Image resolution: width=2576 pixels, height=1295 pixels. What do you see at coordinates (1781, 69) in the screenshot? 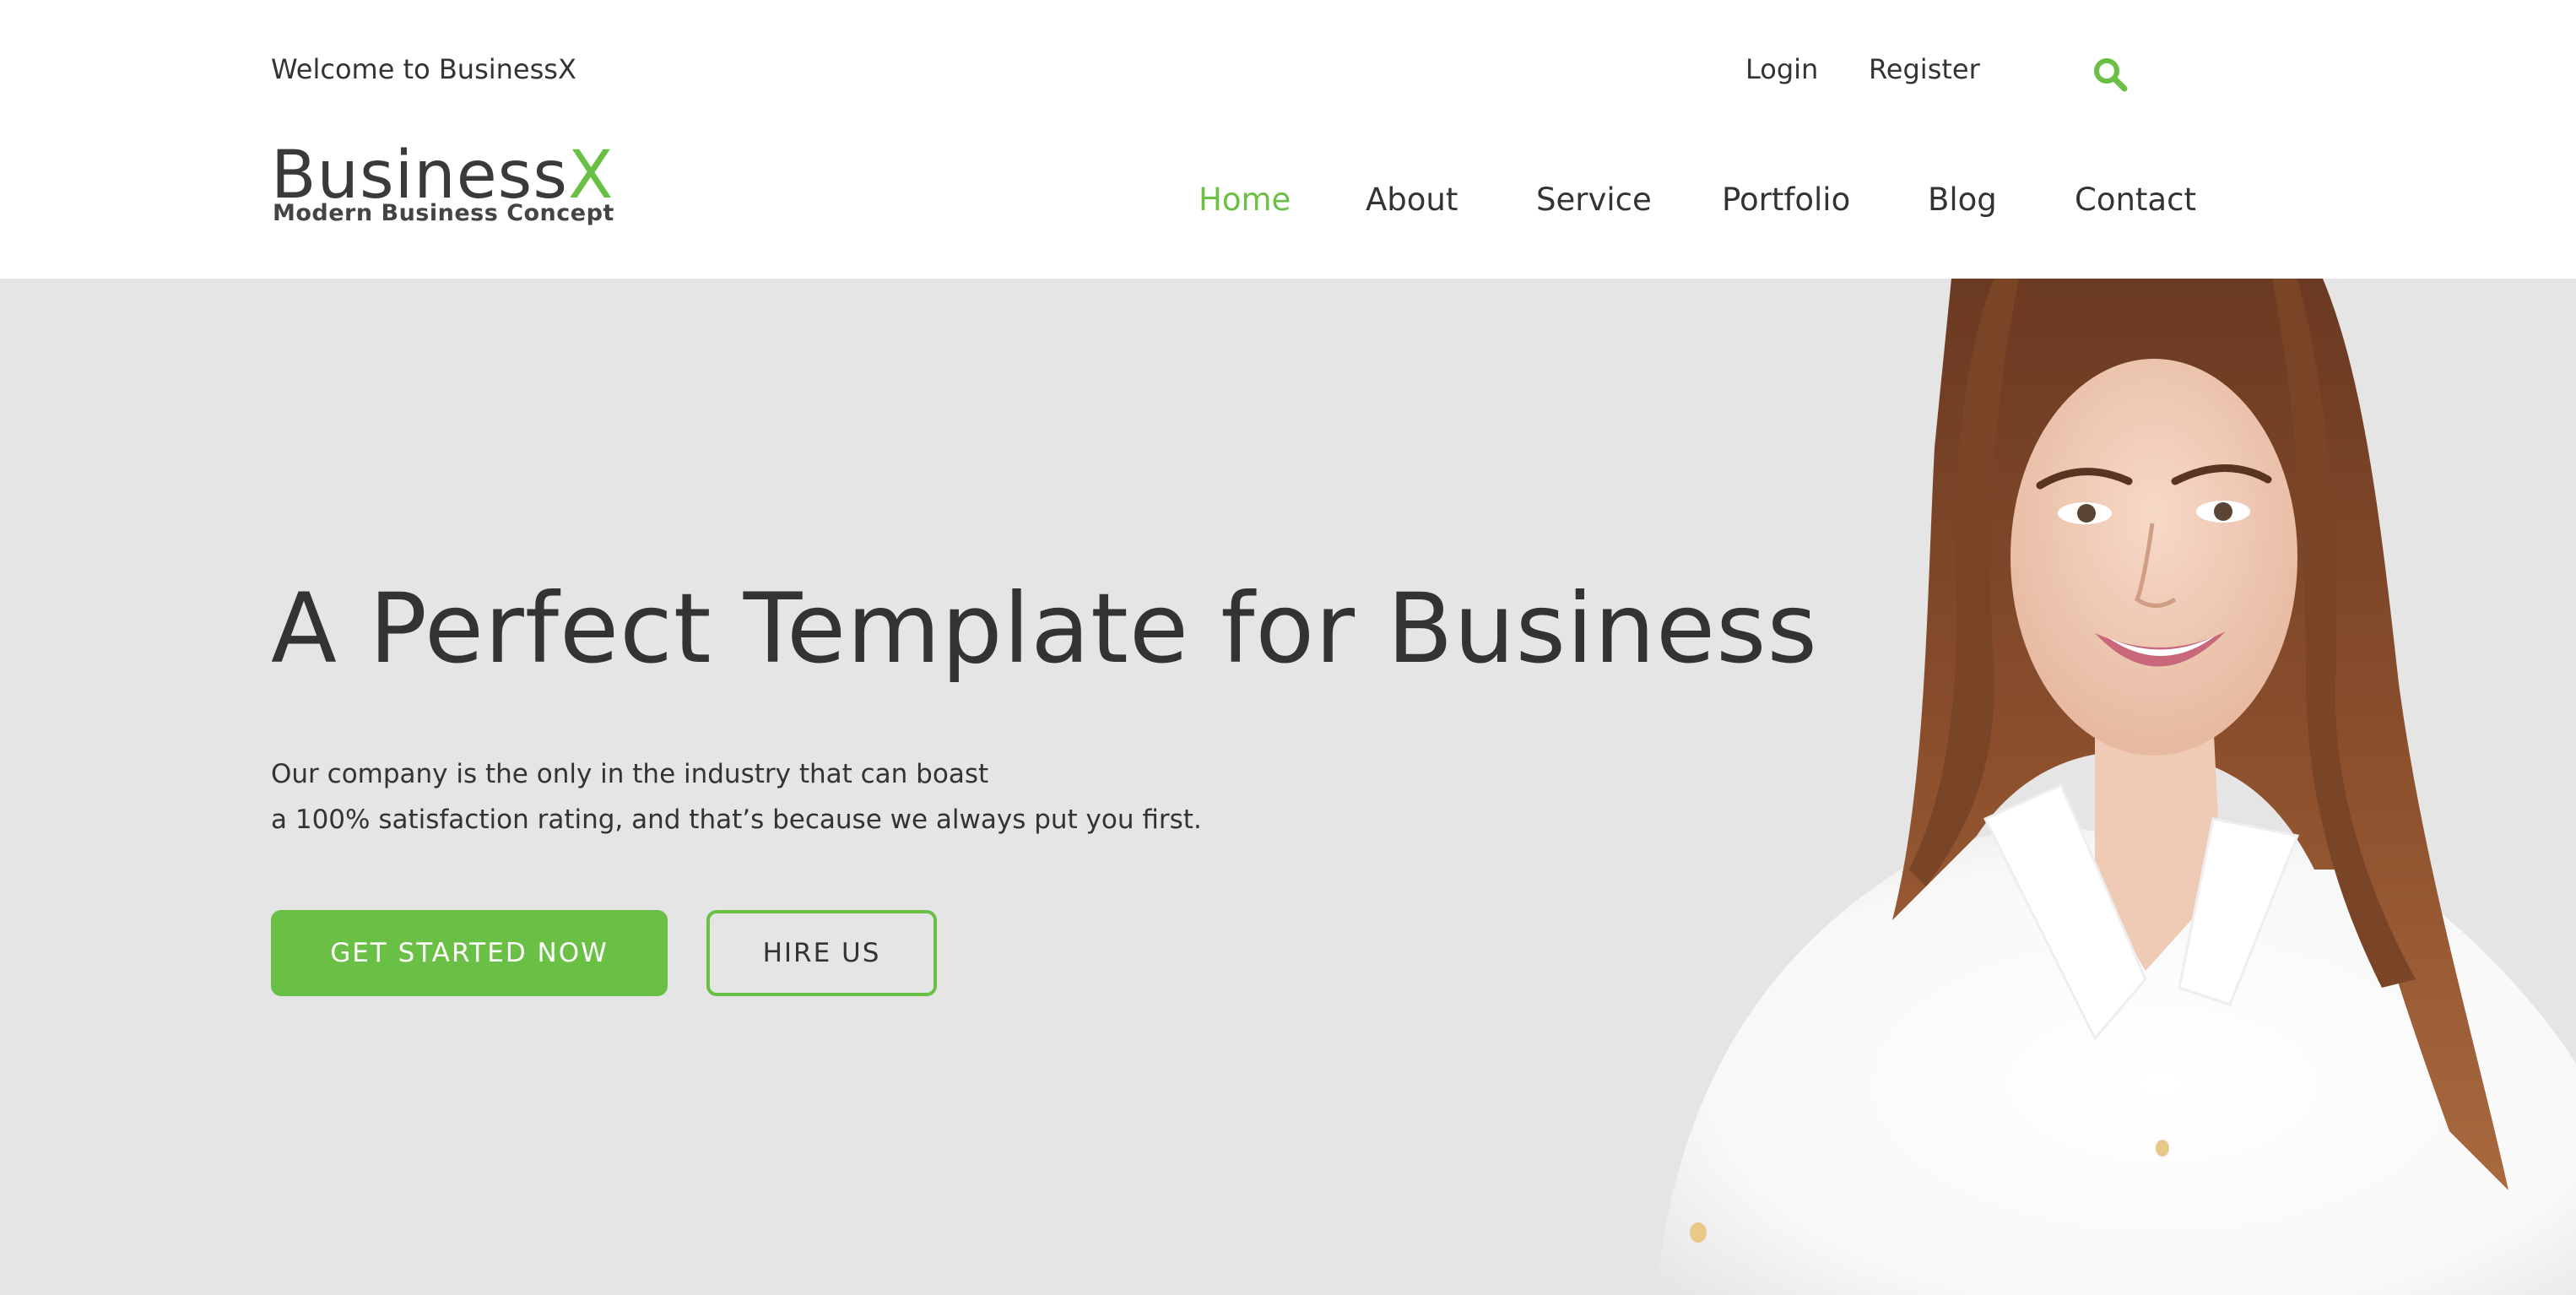
I see `login-link: Login` at bounding box center [1781, 69].